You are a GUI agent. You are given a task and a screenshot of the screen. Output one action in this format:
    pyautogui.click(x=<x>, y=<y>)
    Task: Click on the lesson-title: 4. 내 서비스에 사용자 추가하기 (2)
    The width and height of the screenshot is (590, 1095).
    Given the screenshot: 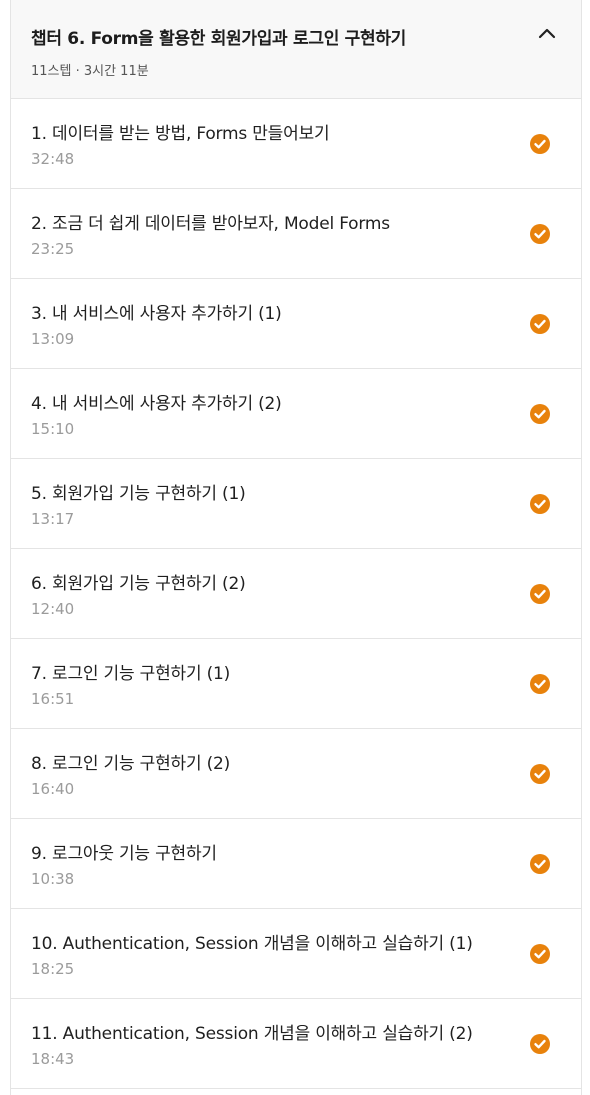 What is the action you would take?
    pyautogui.click(x=156, y=404)
    